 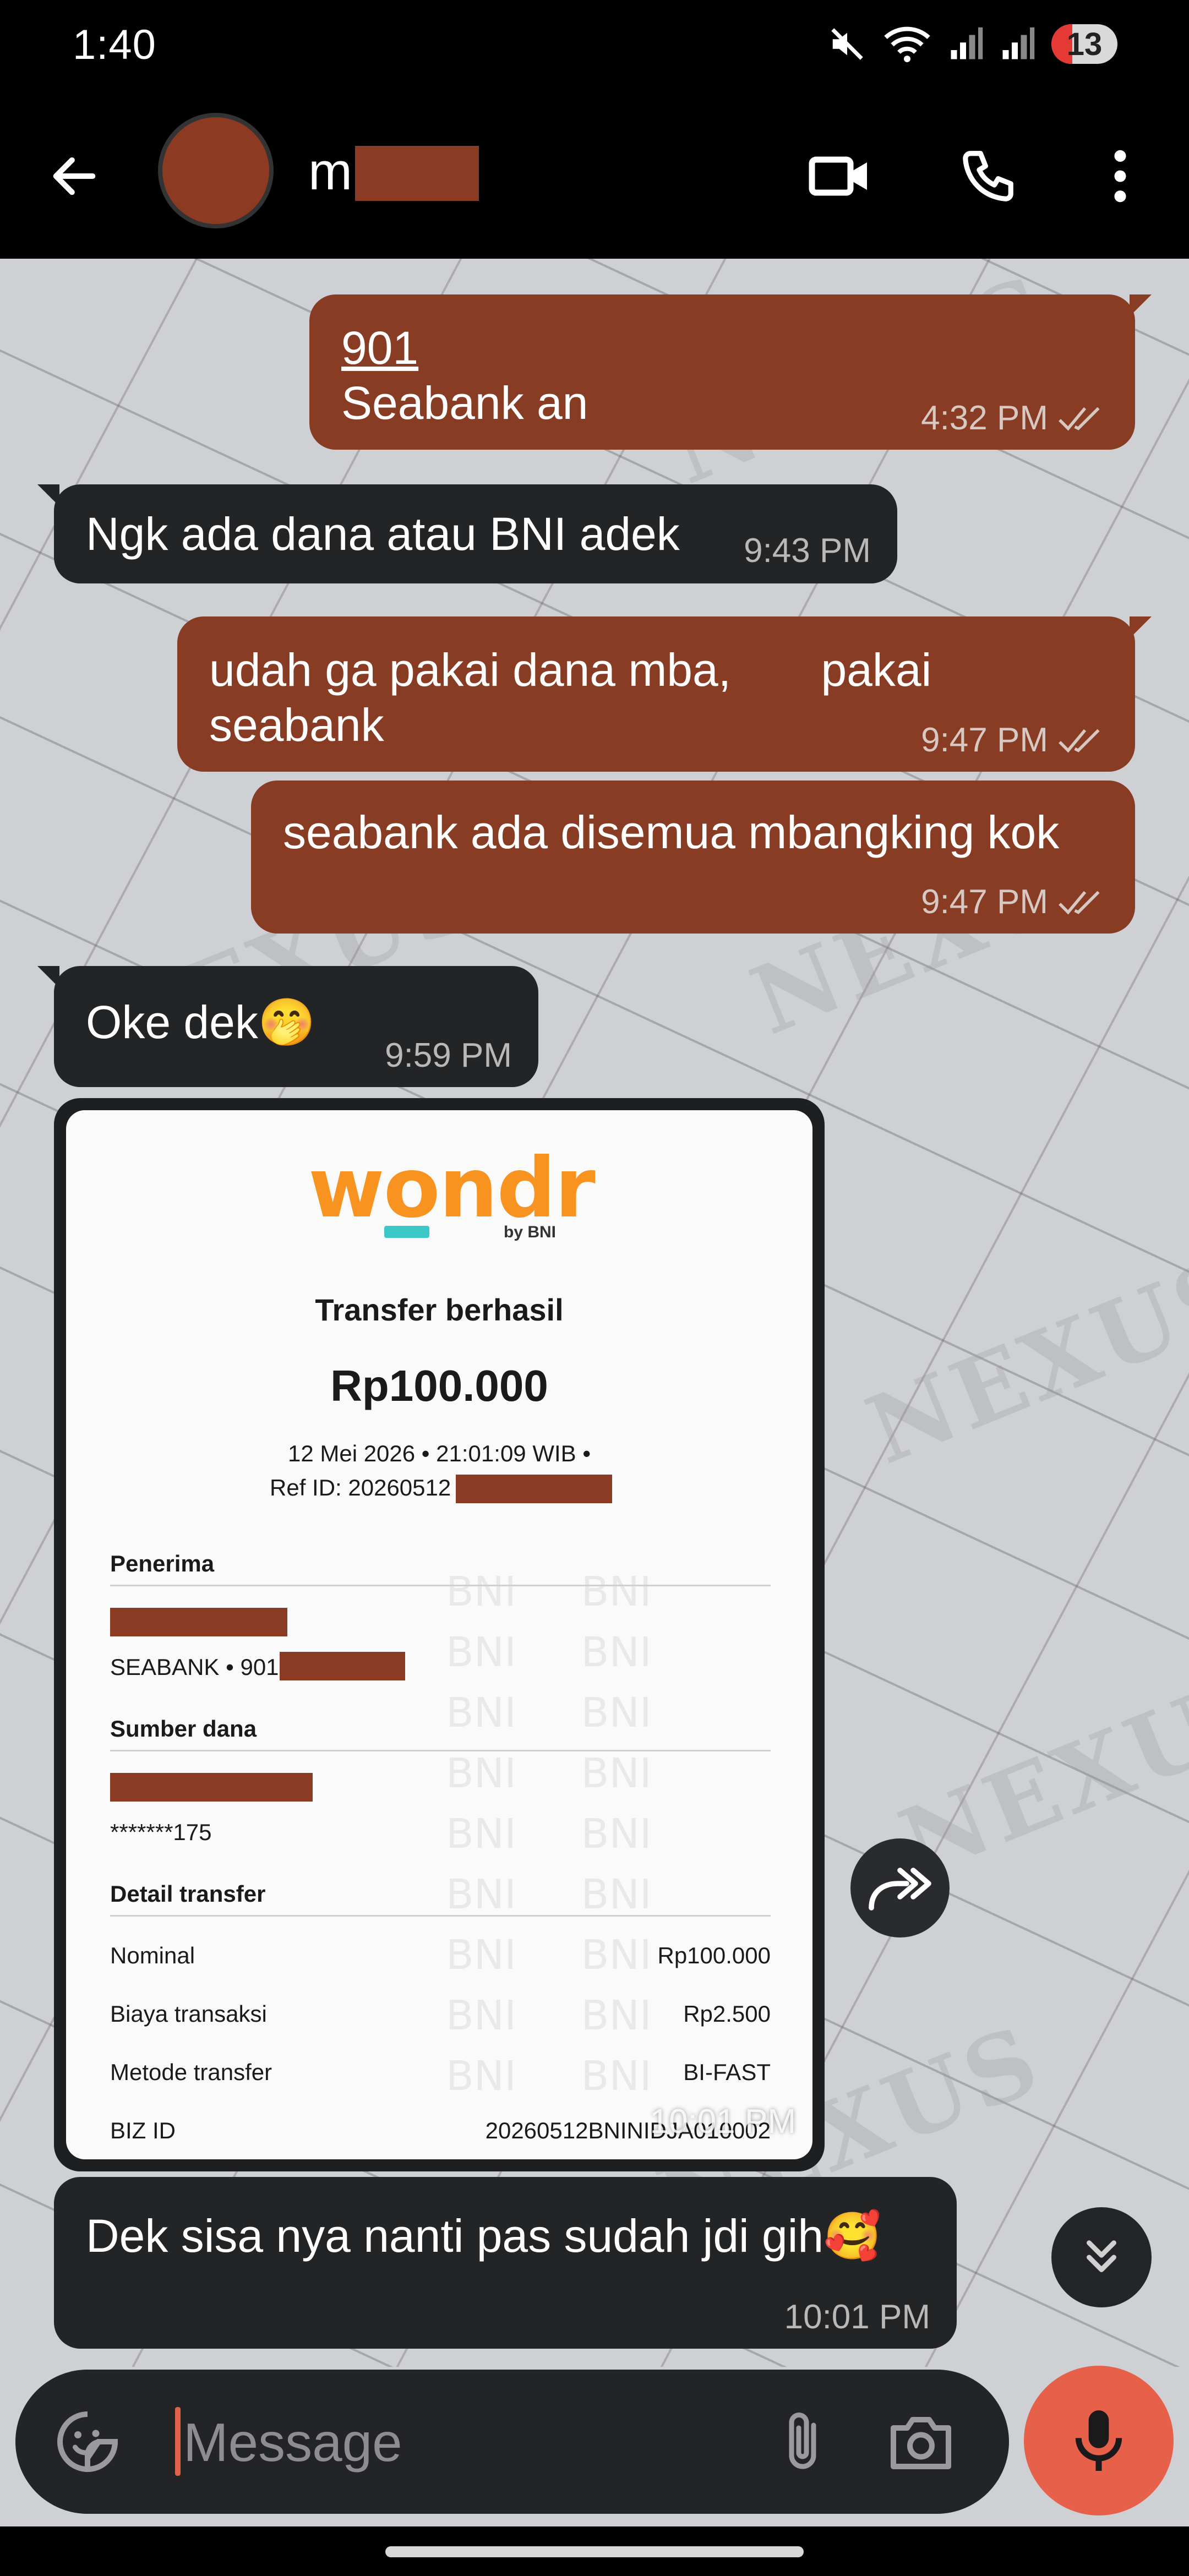 I want to click on home-gesture-handle, so click(x=594, y=2552).